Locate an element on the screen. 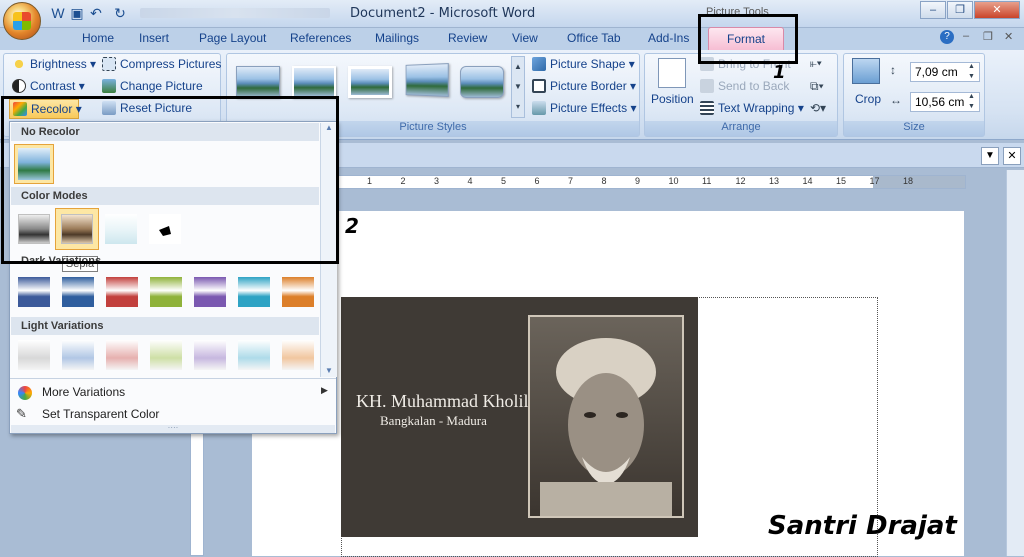 The width and height of the screenshot is (1024, 557). compress-label: Compress Pictures is located at coordinates (171, 64).